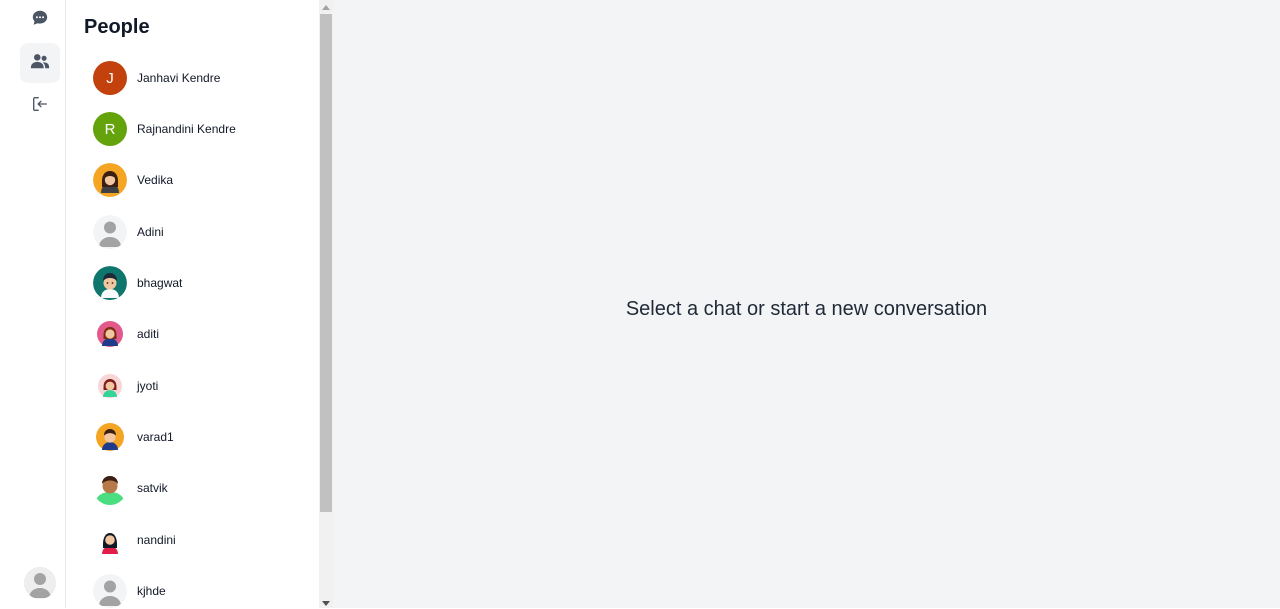 This screenshot has width=1280, height=609. What do you see at coordinates (203, 386) in the screenshot?
I see `contact-item: jyoti` at bounding box center [203, 386].